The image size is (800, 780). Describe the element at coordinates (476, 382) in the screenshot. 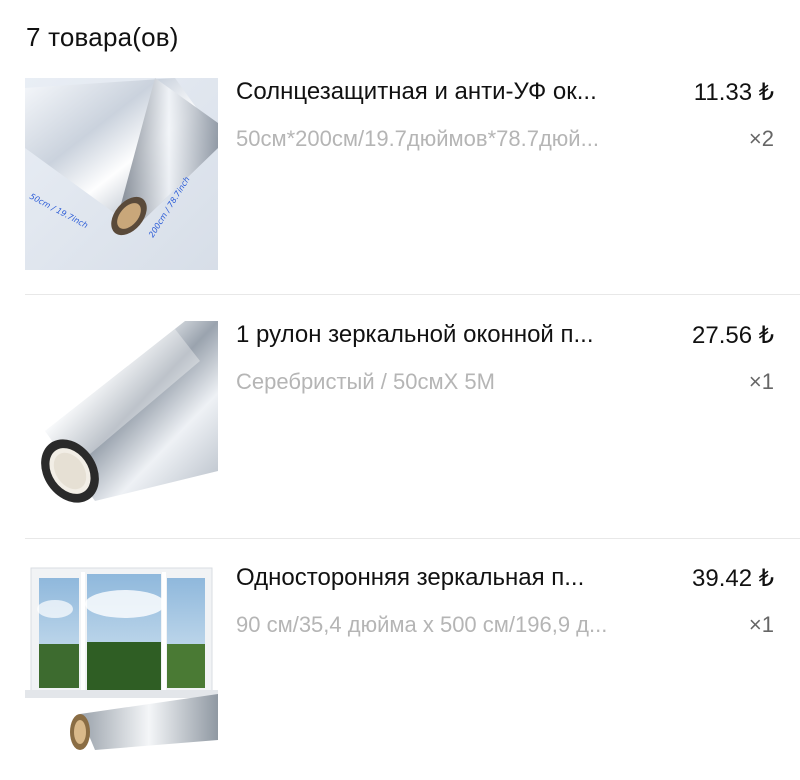

I see `product-variant: Серебристый / 50смX 5M` at that location.